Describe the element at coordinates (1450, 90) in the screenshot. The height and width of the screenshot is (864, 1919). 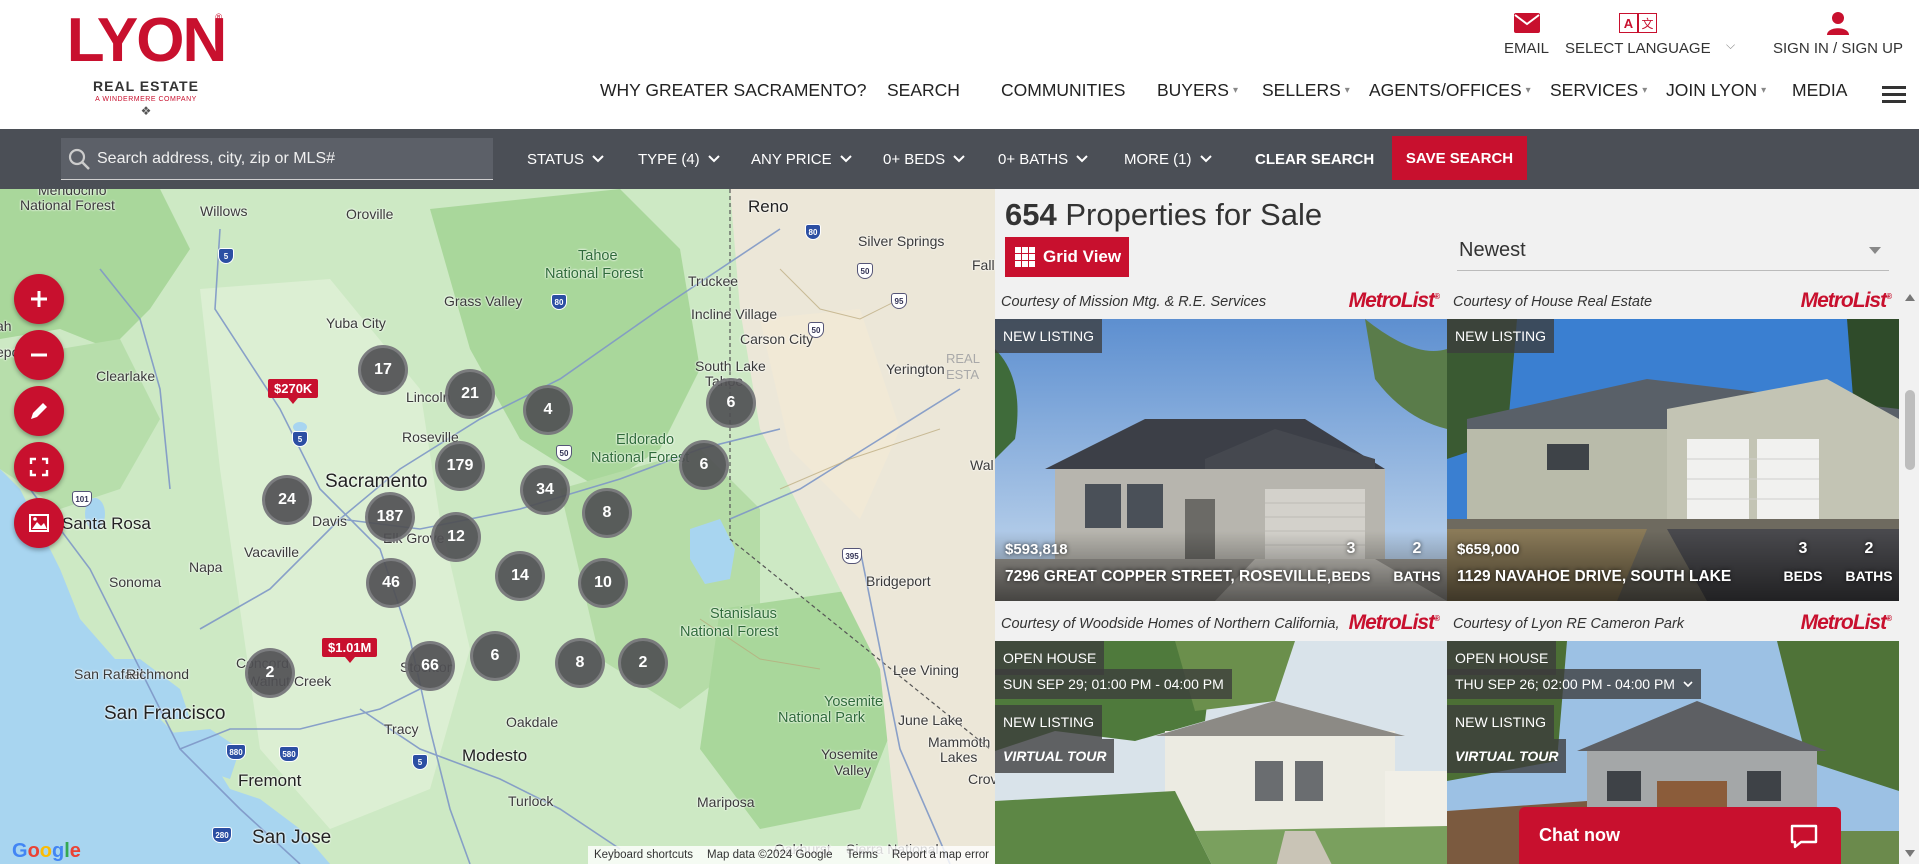
I see `nav-item-agents-offices: AGENTS/OFFICES ▾` at that location.